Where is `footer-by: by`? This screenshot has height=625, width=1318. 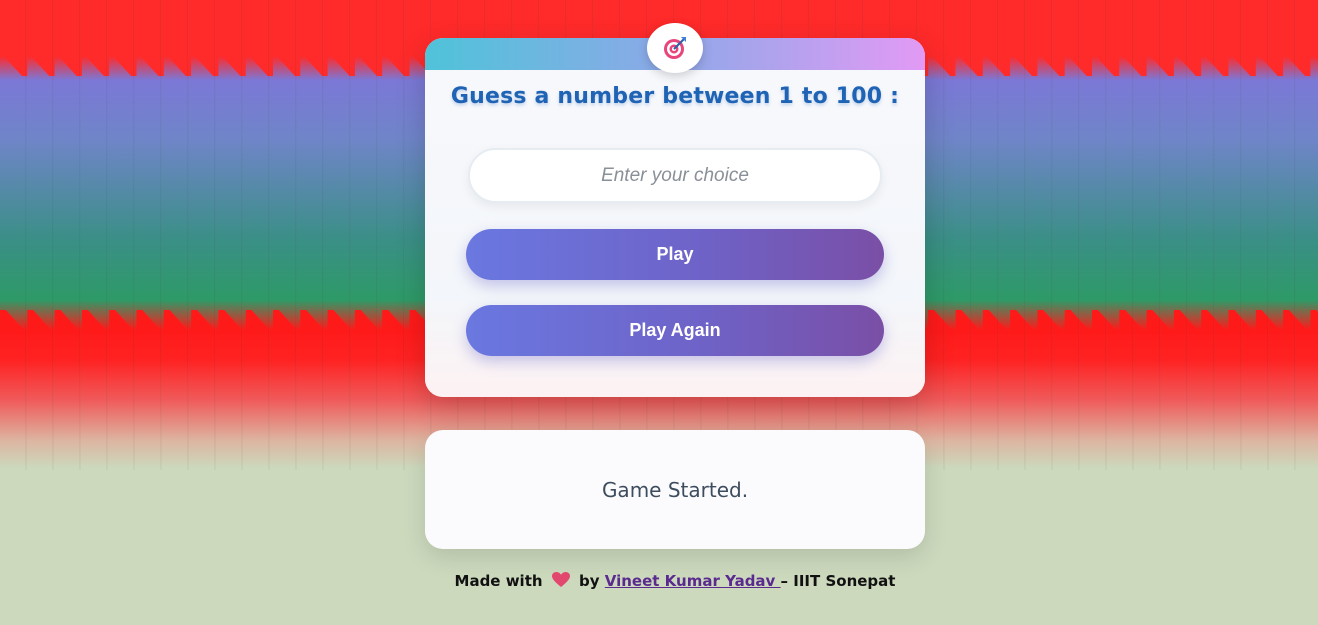
footer-by: by is located at coordinates (589, 581).